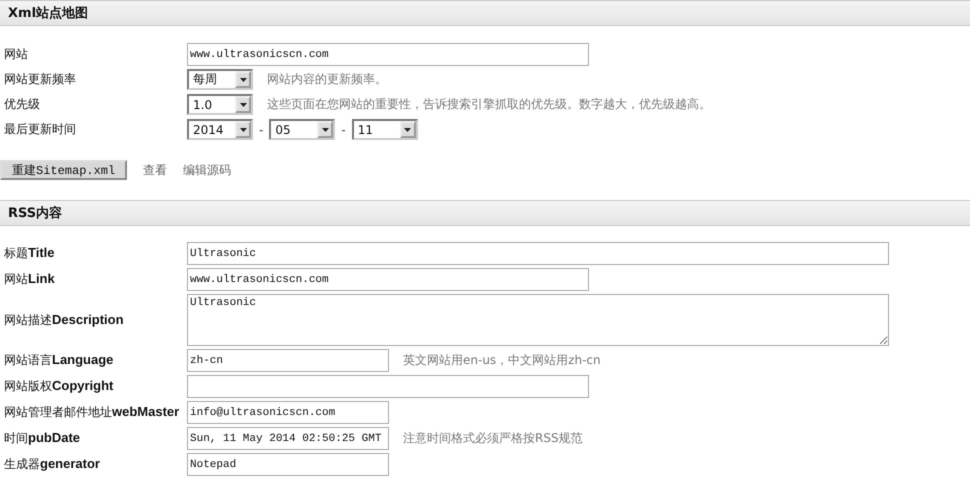  I want to click on field-label: 网站Link, so click(29, 279).